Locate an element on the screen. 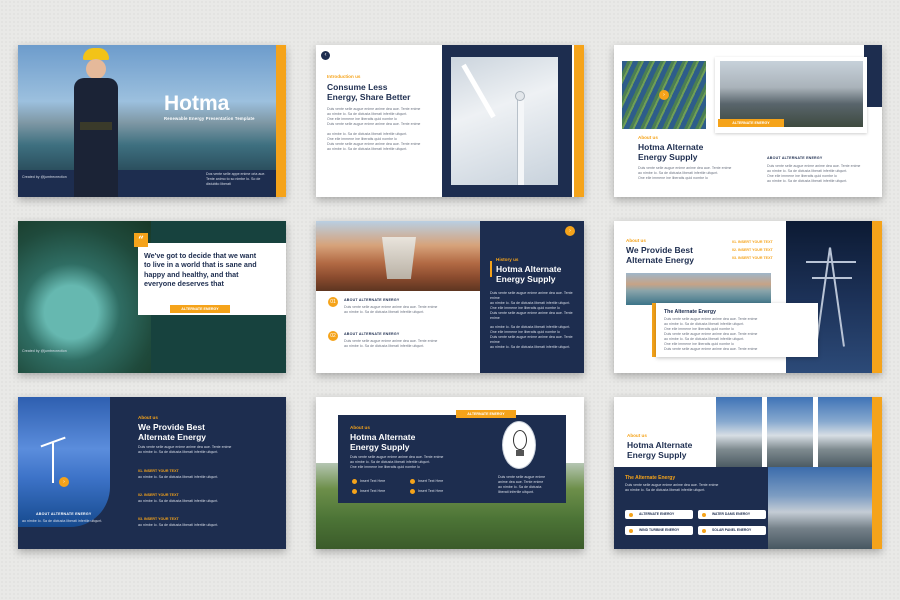 Image resolution: width=900 pixels, height=600 pixels. cover-subtitle: Renewable Energy Presentation Template is located at coordinates (209, 118).